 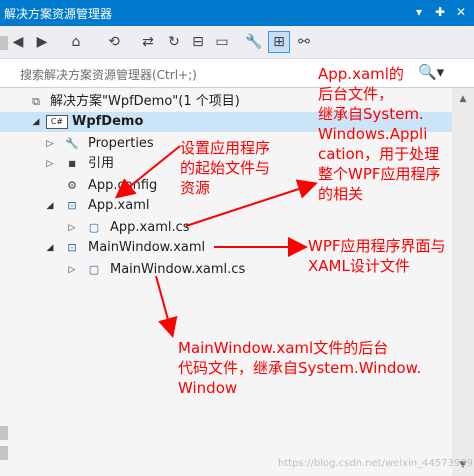 What do you see at coordinates (379, 174) in the screenshot?
I see `annotation-line: 整个WPF应用程序` at bounding box center [379, 174].